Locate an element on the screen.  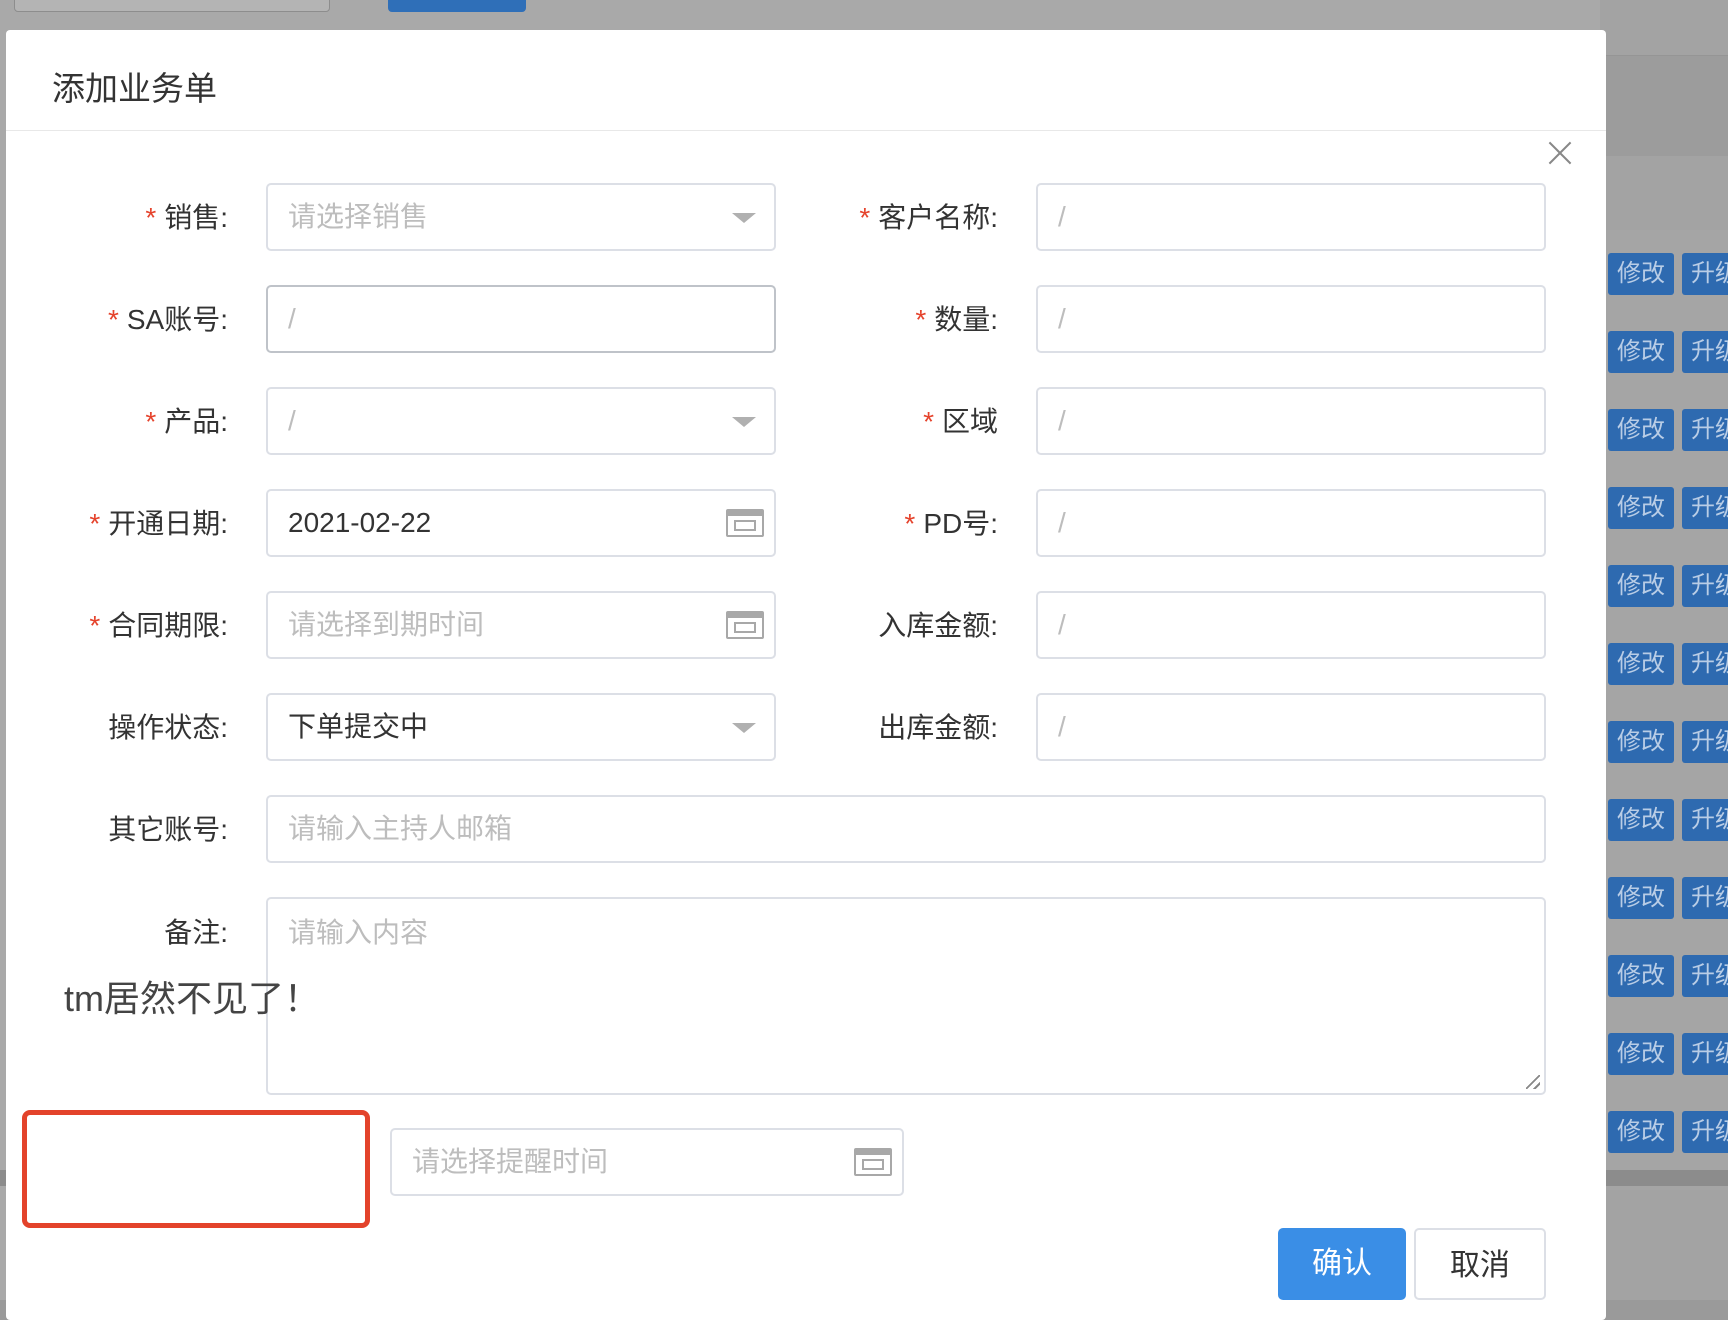
pd-no-label-text: PD号: is located at coordinates (960, 523).